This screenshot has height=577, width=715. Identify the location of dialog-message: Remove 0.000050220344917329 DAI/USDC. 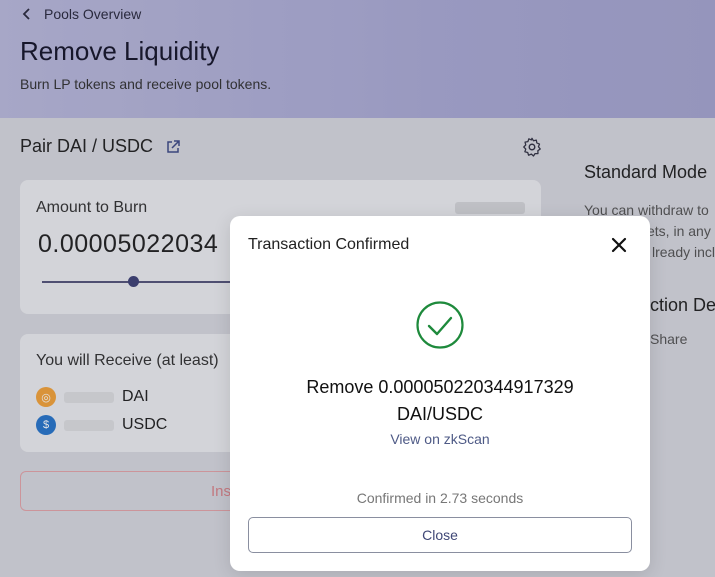
(440, 401).